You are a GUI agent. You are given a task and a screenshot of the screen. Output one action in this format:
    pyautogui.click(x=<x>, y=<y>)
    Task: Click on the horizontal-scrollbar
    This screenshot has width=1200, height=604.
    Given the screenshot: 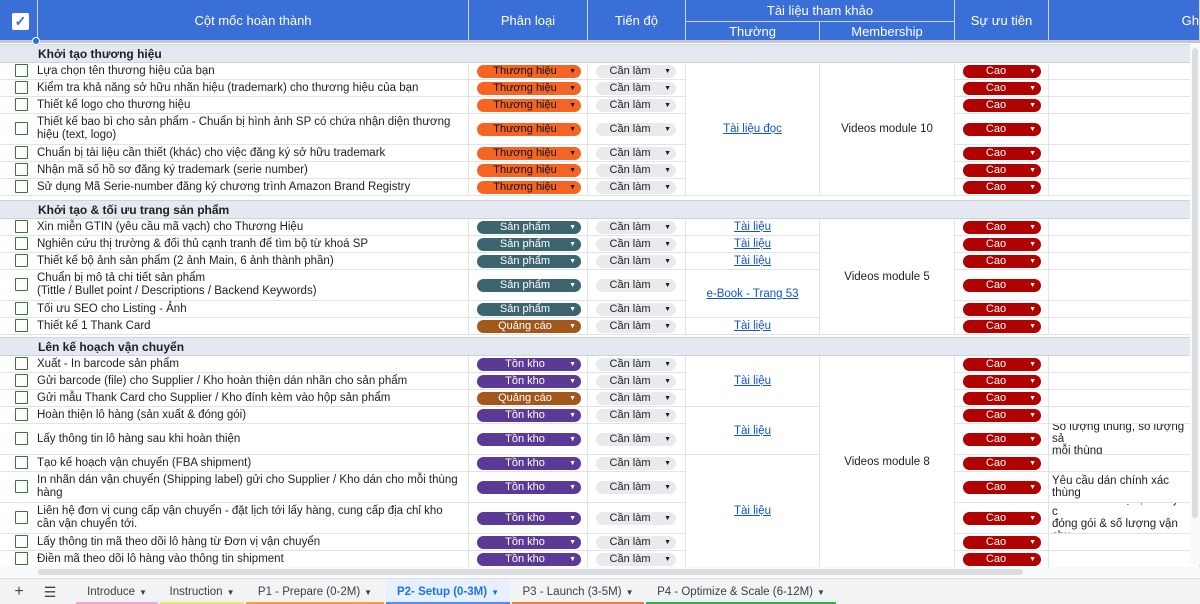 What is the action you would take?
    pyautogui.click(x=600, y=572)
    